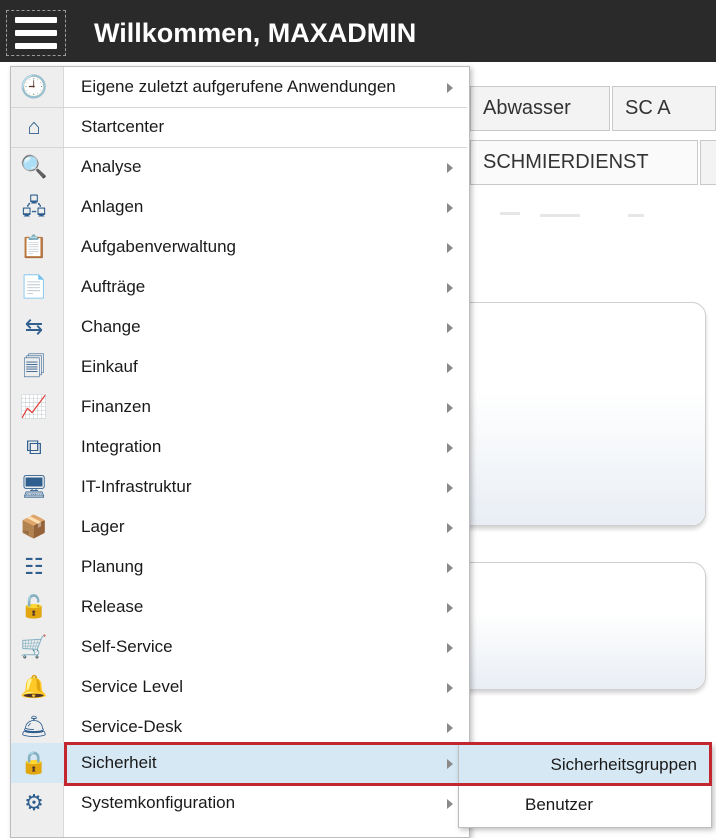  What do you see at coordinates (388, 764) in the screenshot?
I see `highlight-annotation-box` at bounding box center [388, 764].